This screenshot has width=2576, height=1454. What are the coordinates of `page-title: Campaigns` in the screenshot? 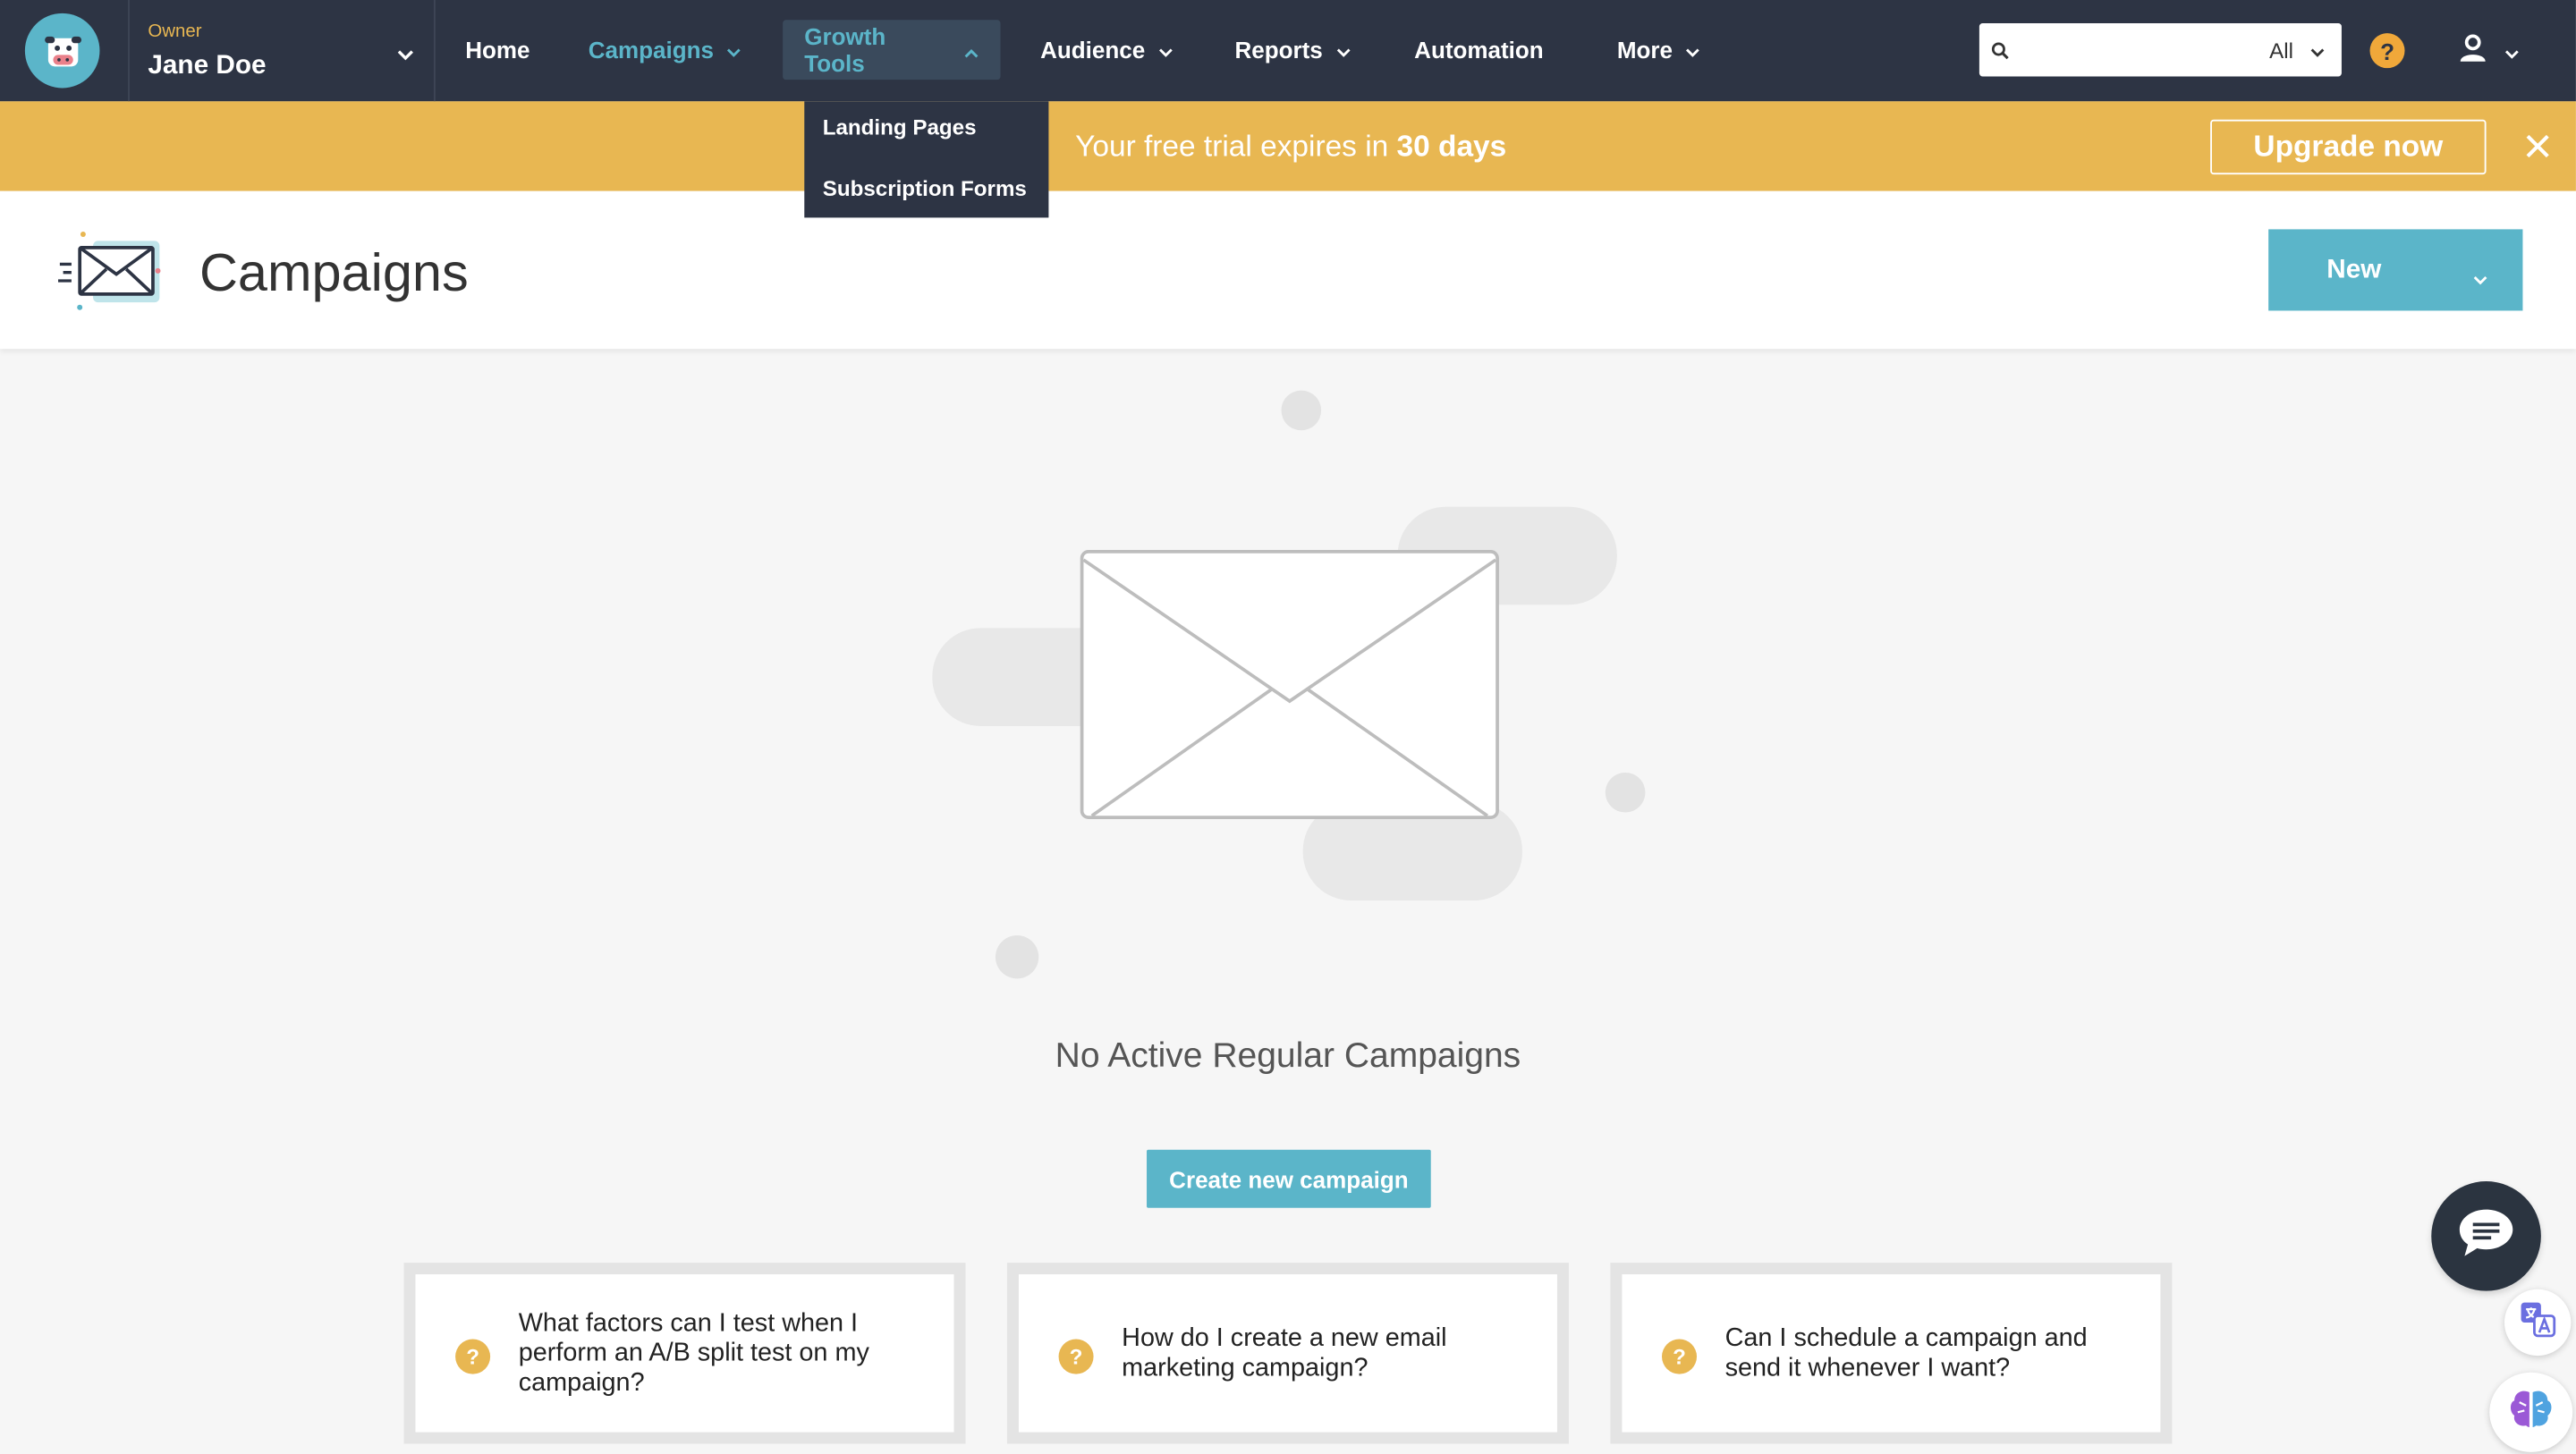 It's located at (334, 272).